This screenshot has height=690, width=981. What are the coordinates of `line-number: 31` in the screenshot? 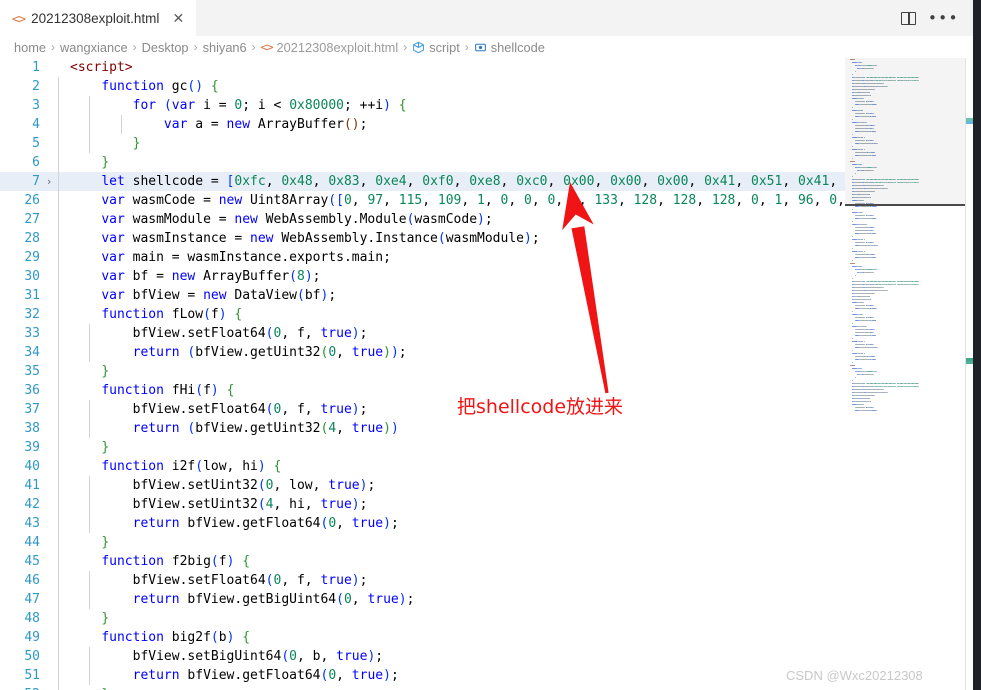 It's located at (32, 295).